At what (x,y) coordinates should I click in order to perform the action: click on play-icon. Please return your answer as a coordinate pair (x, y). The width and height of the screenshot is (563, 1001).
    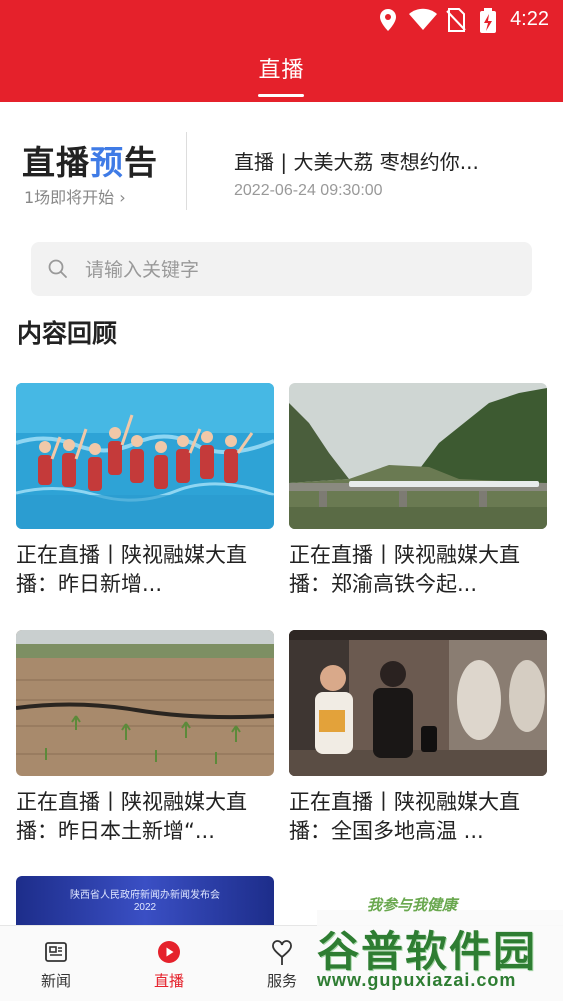
    Looking at the image, I should click on (169, 952).